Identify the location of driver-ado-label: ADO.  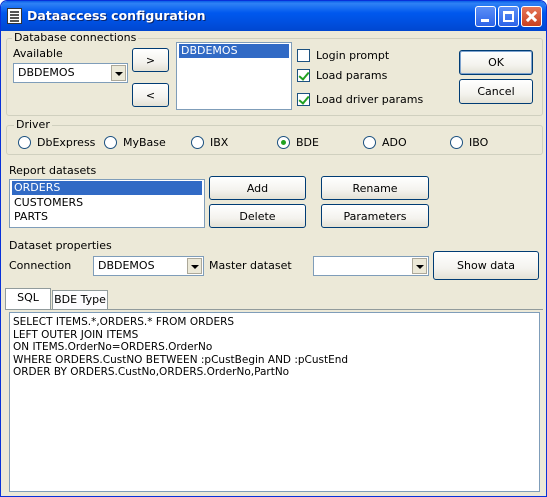
(394, 142).